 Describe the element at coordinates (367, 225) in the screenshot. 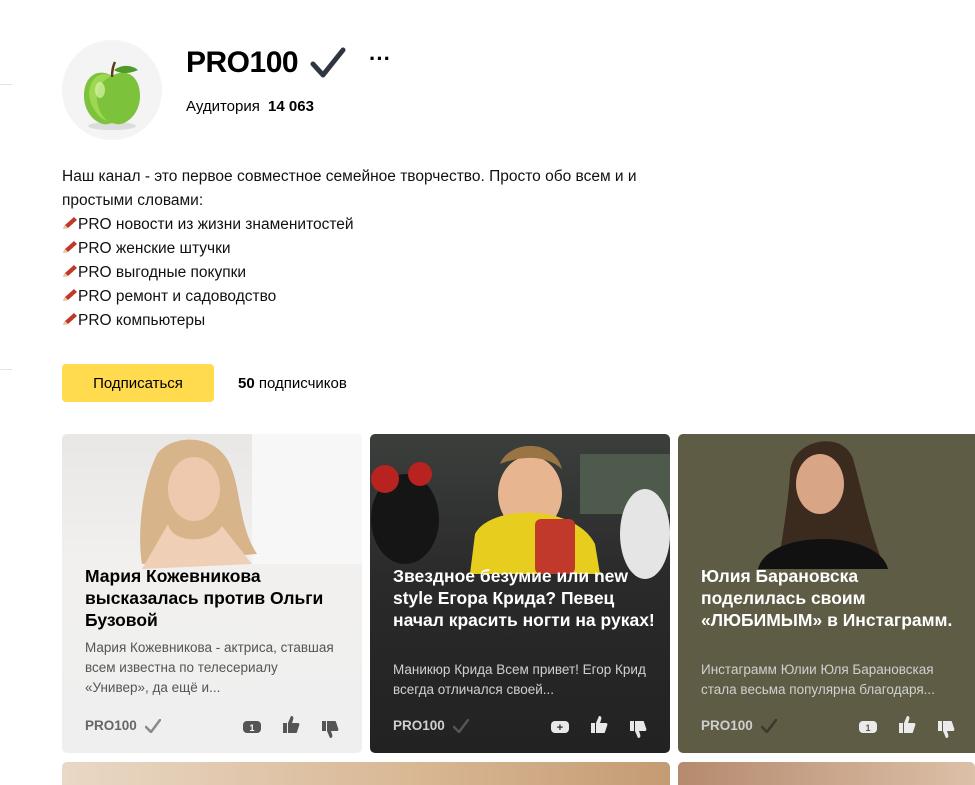

I see `description-item: PRO новости из жизни знаменитостей` at that location.